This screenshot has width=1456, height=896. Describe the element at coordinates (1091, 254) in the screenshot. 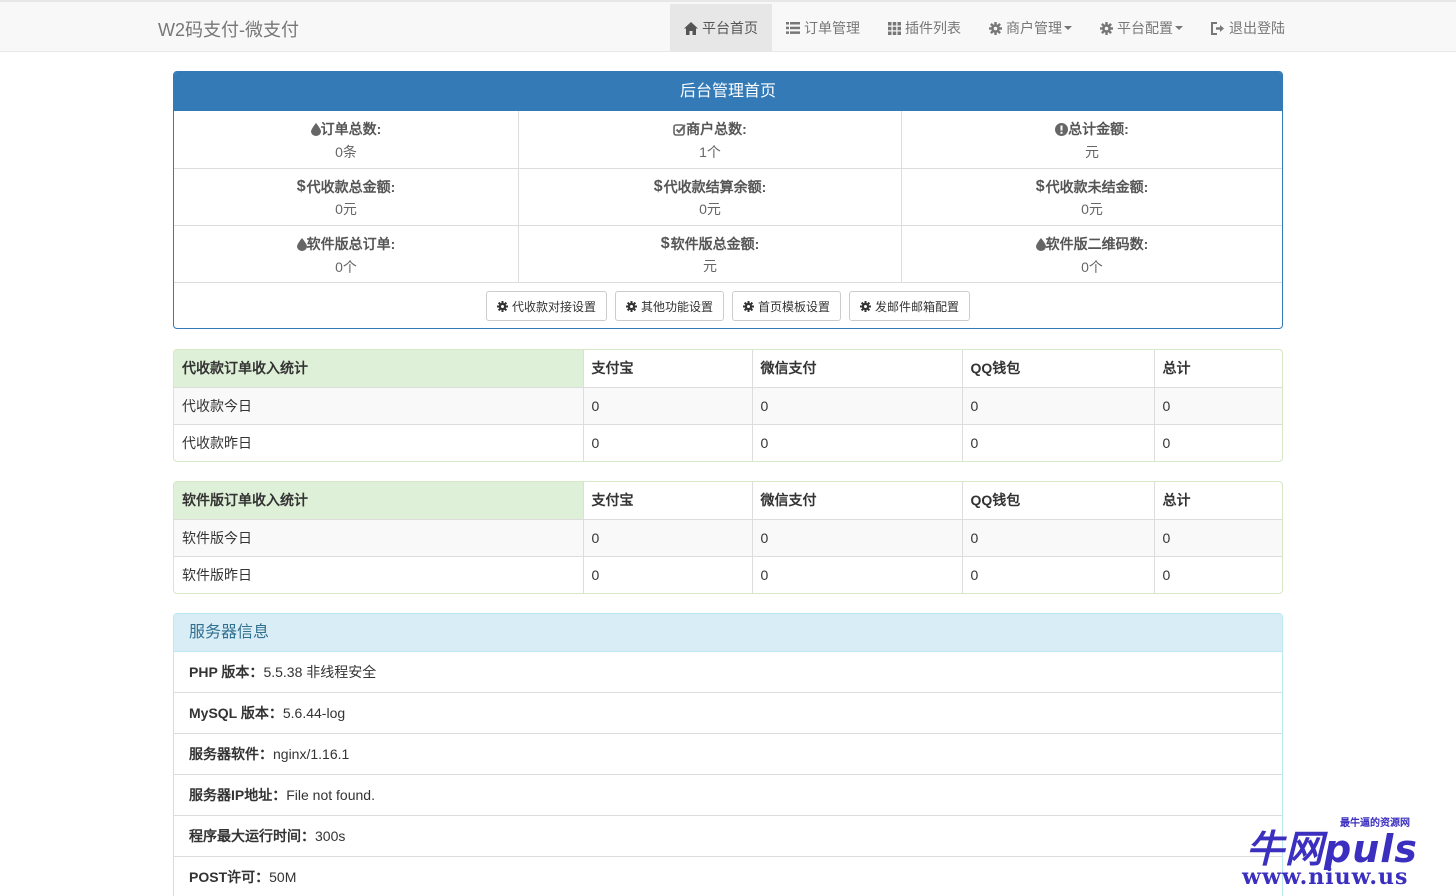

I see `stat-software-qrcodes: 软件版二维码数: 0个` at that location.